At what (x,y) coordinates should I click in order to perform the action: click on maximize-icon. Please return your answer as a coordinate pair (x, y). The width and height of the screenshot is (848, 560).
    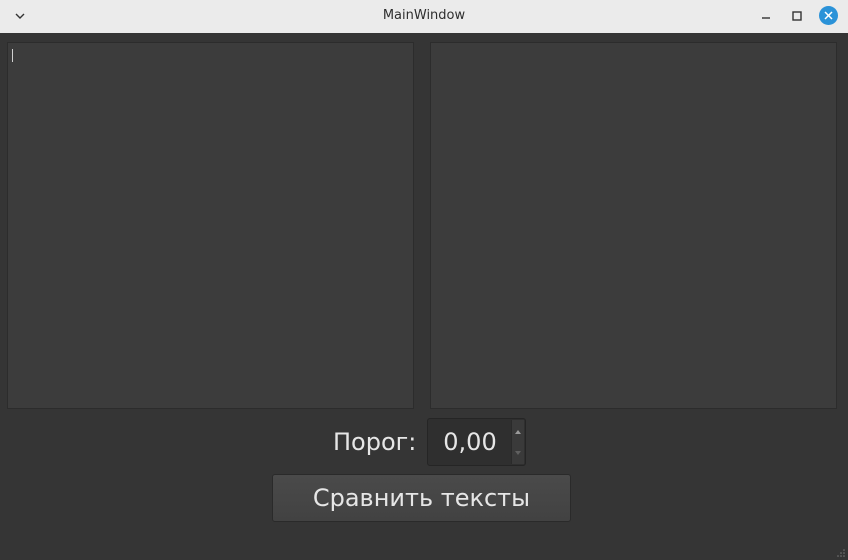
    Looking at the image, I should click on (797, 16).